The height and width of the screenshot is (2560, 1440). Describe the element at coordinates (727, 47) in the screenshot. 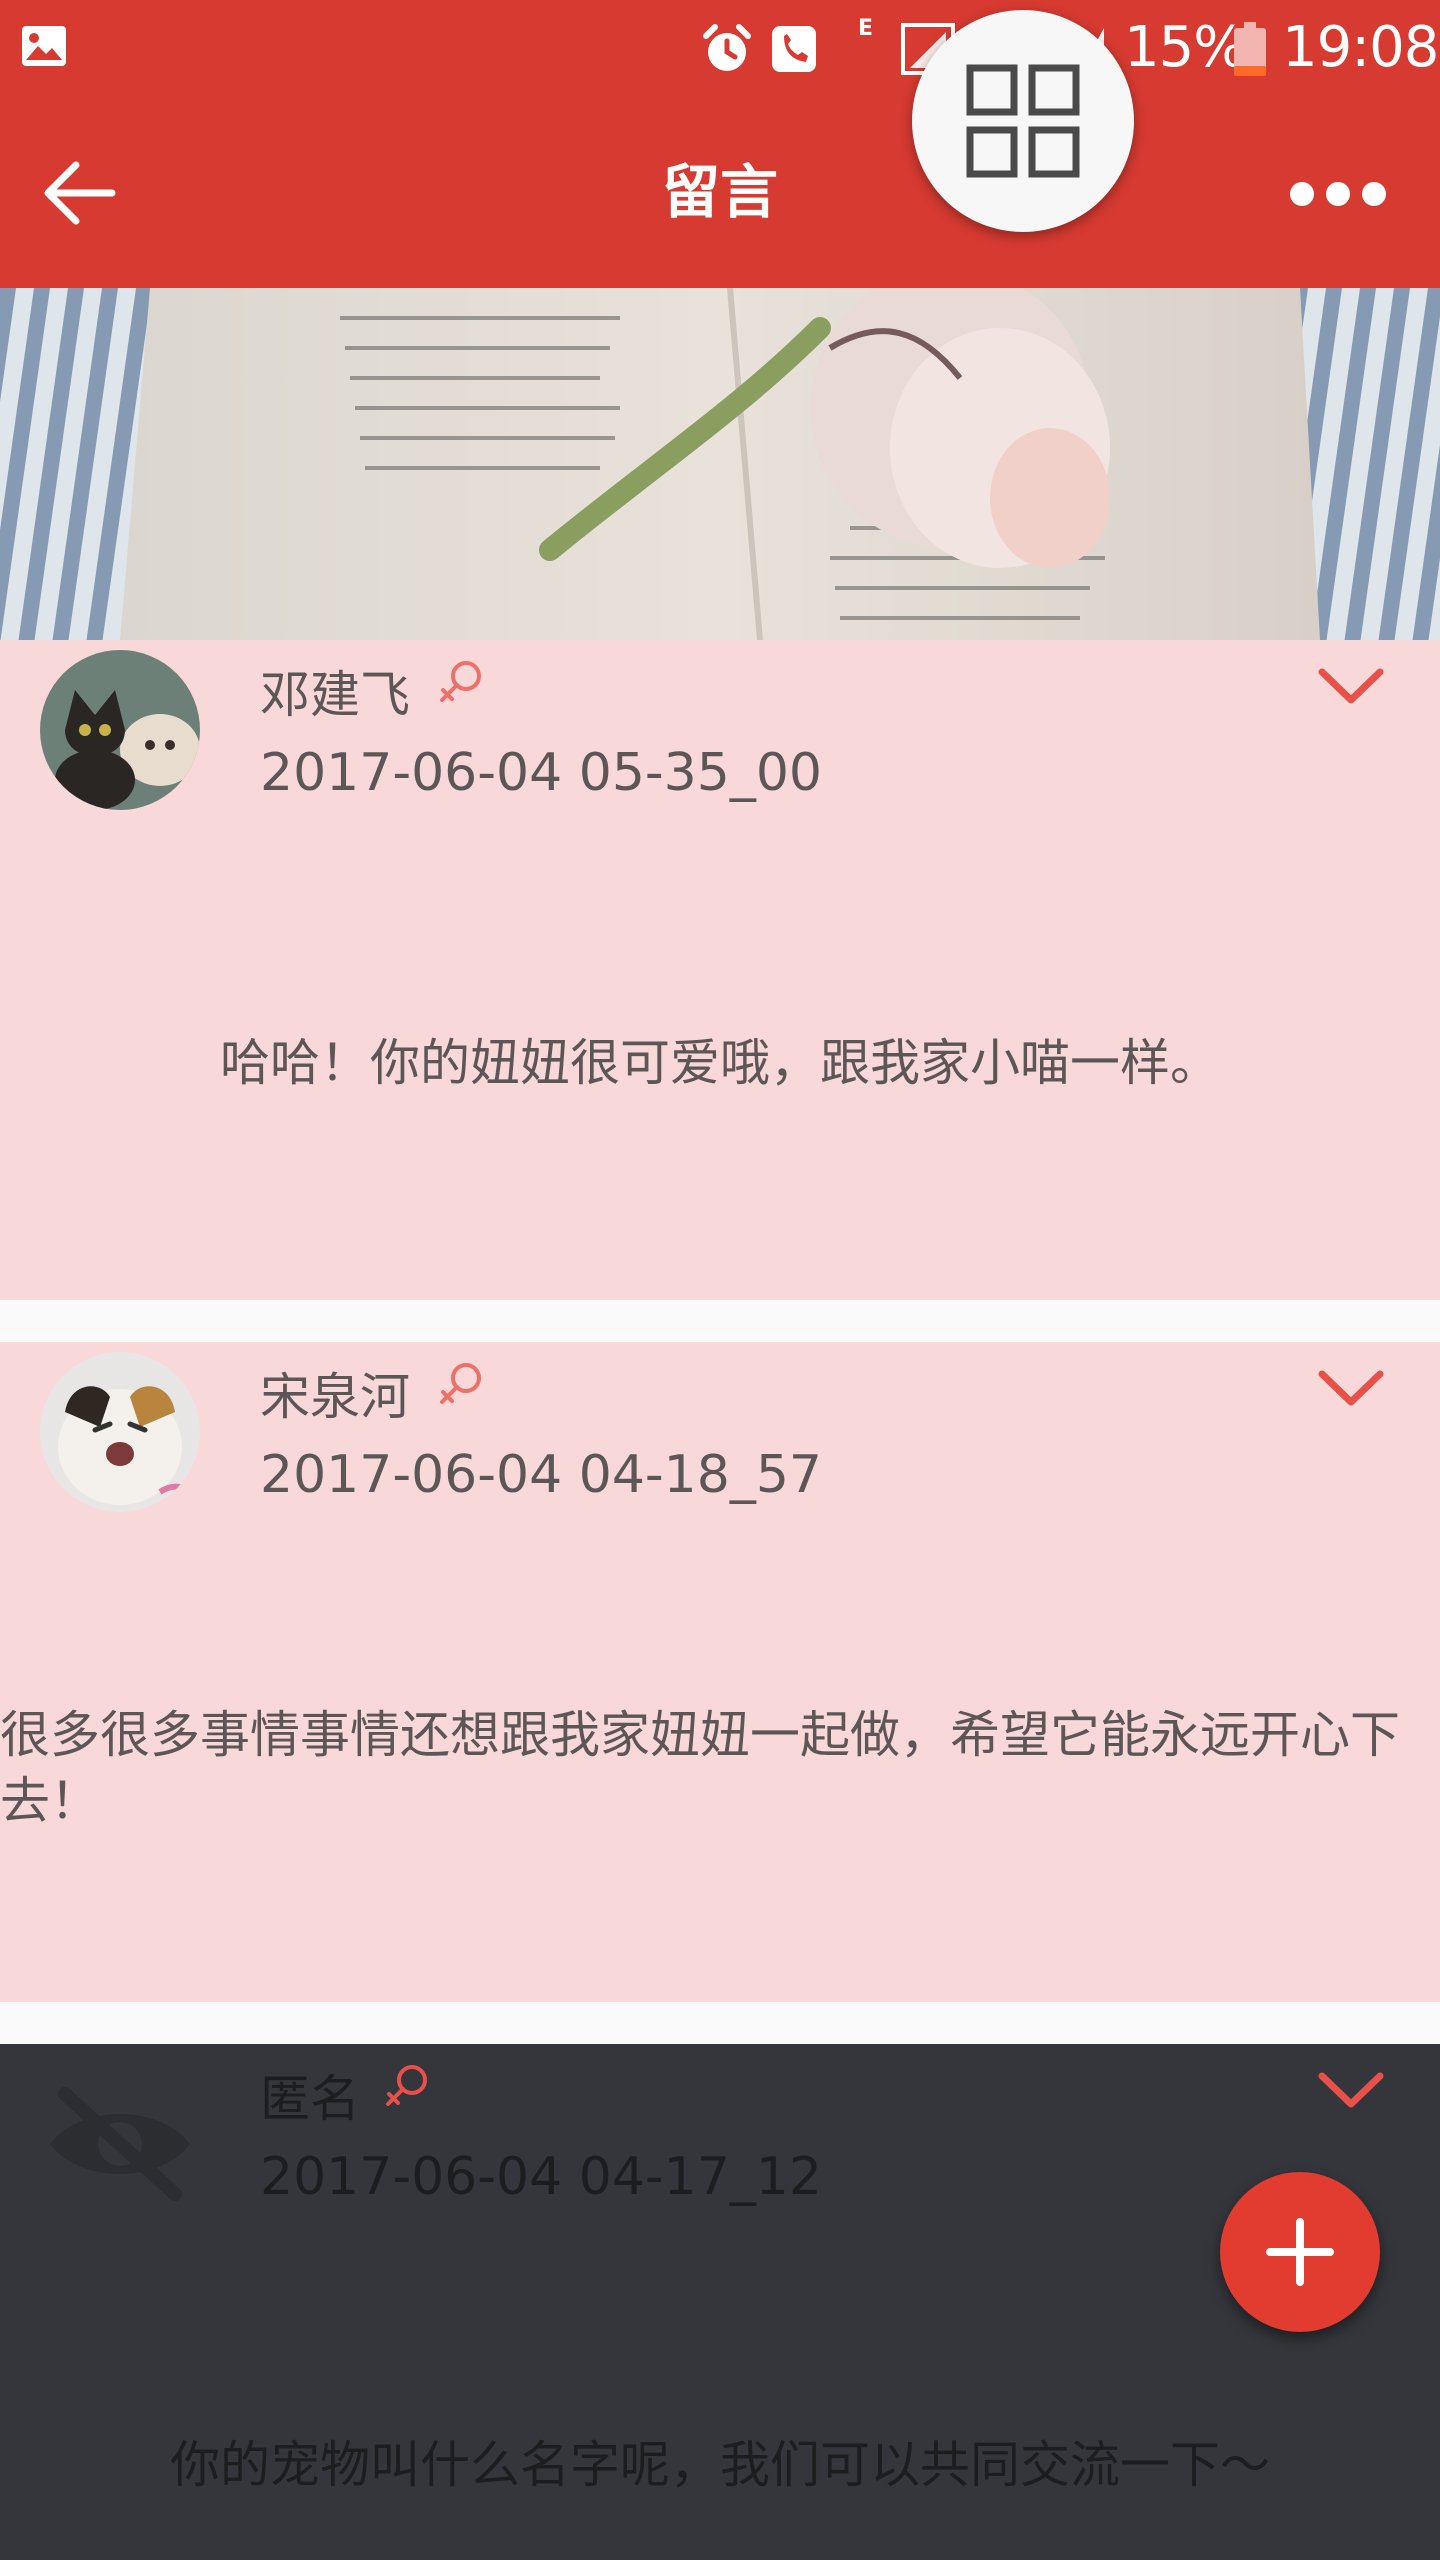

I see `alarm-icon` at that location.